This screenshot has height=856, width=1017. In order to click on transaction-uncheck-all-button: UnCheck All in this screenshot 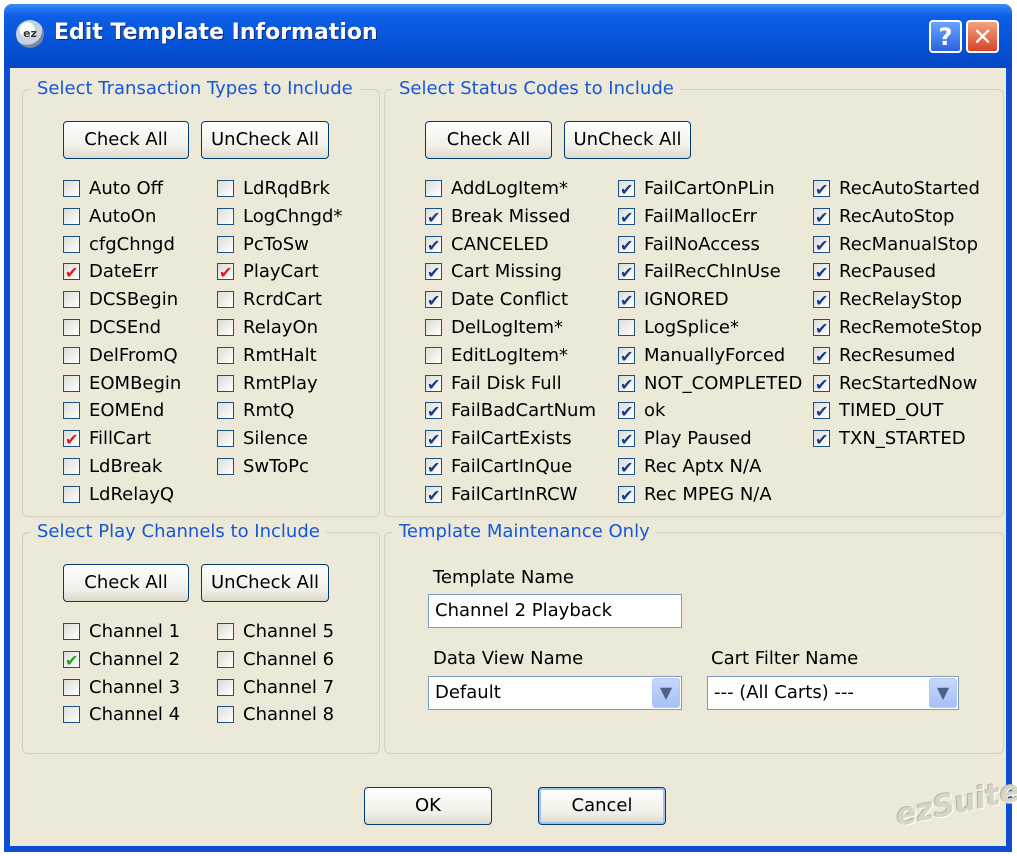, I will do `click(265, 140)`.